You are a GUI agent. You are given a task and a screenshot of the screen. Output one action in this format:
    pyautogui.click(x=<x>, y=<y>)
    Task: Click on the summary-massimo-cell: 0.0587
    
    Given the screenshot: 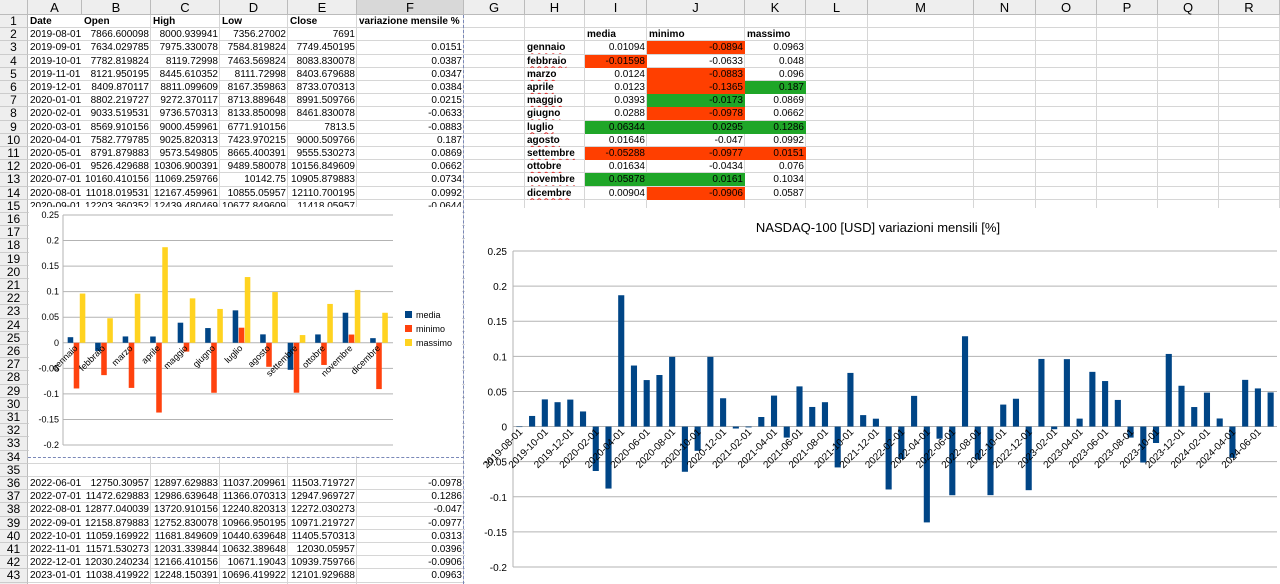 What is the action you would take?
    pyautogui.click(x=775, y=193)
    